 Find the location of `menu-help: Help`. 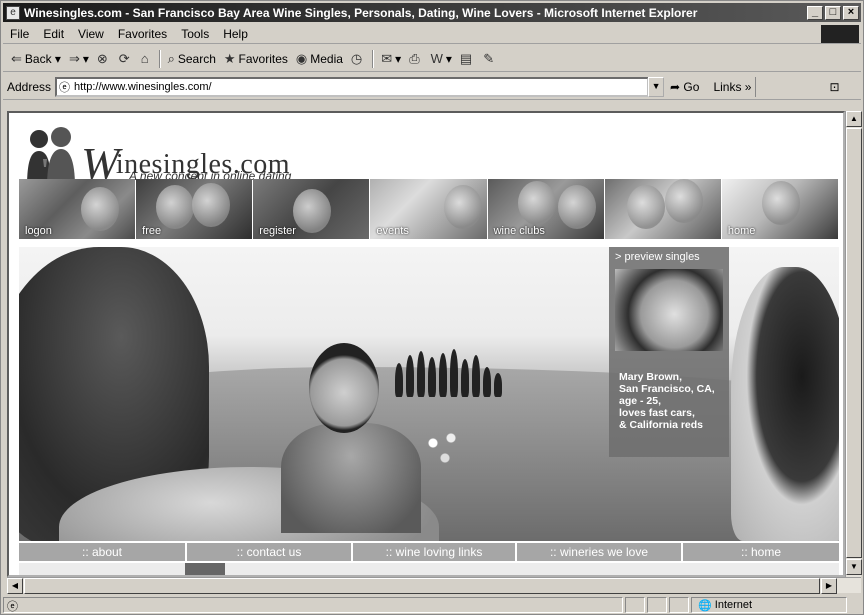

menu-help: Help is located at coordinates (235, 34).